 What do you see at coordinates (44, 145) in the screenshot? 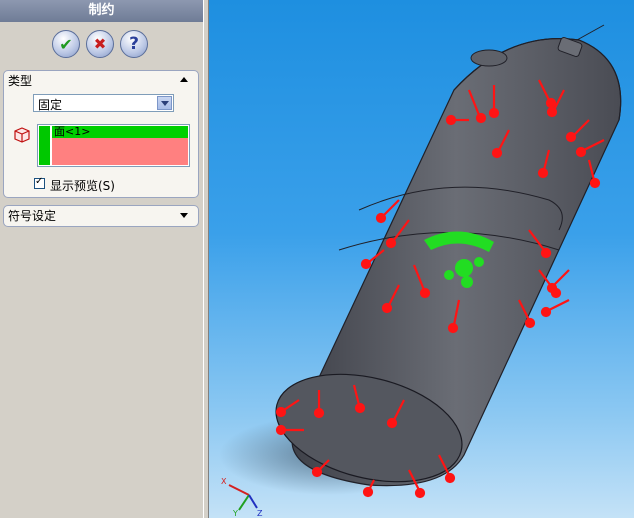
I see `selection-color-bar` at bounding box center [44, 145].